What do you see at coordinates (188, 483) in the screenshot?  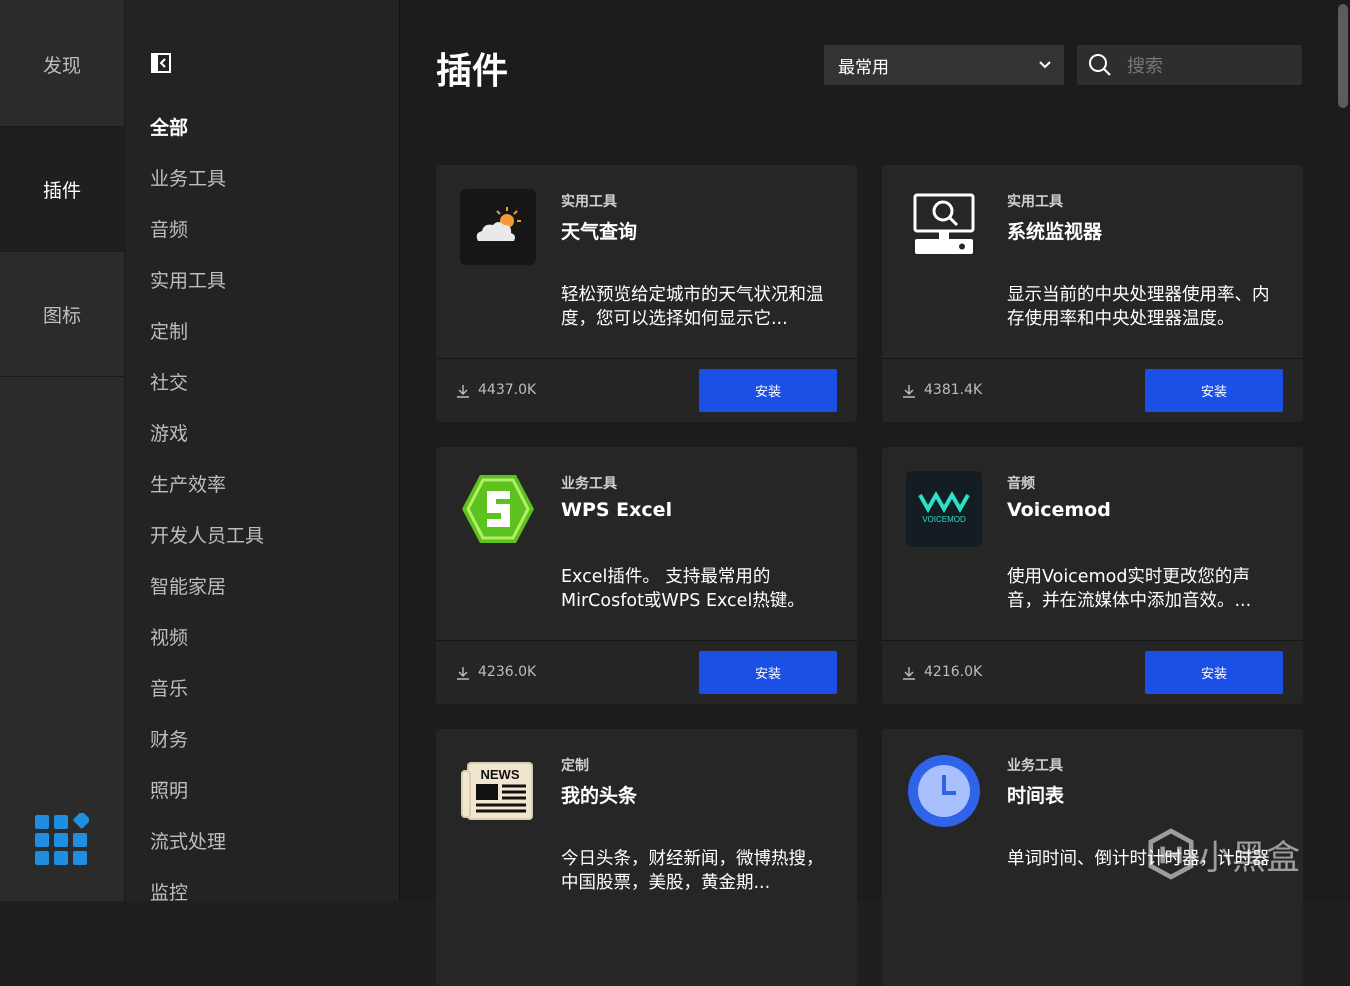 I see `category-productivity: 生产效率` at bounding box center [188, 483].